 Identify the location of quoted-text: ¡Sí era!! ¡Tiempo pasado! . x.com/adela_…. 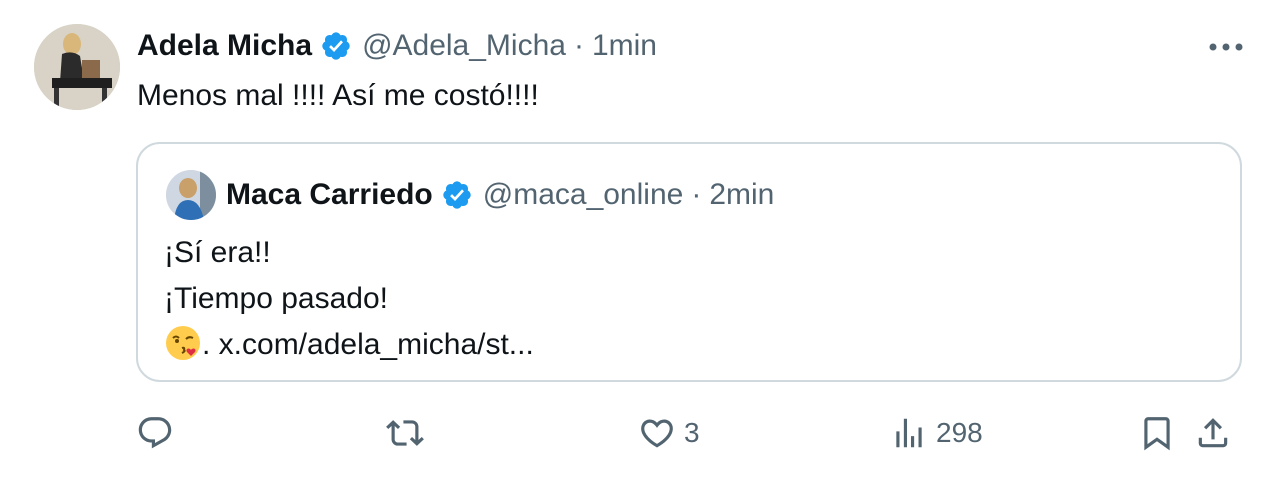
(349, 299).